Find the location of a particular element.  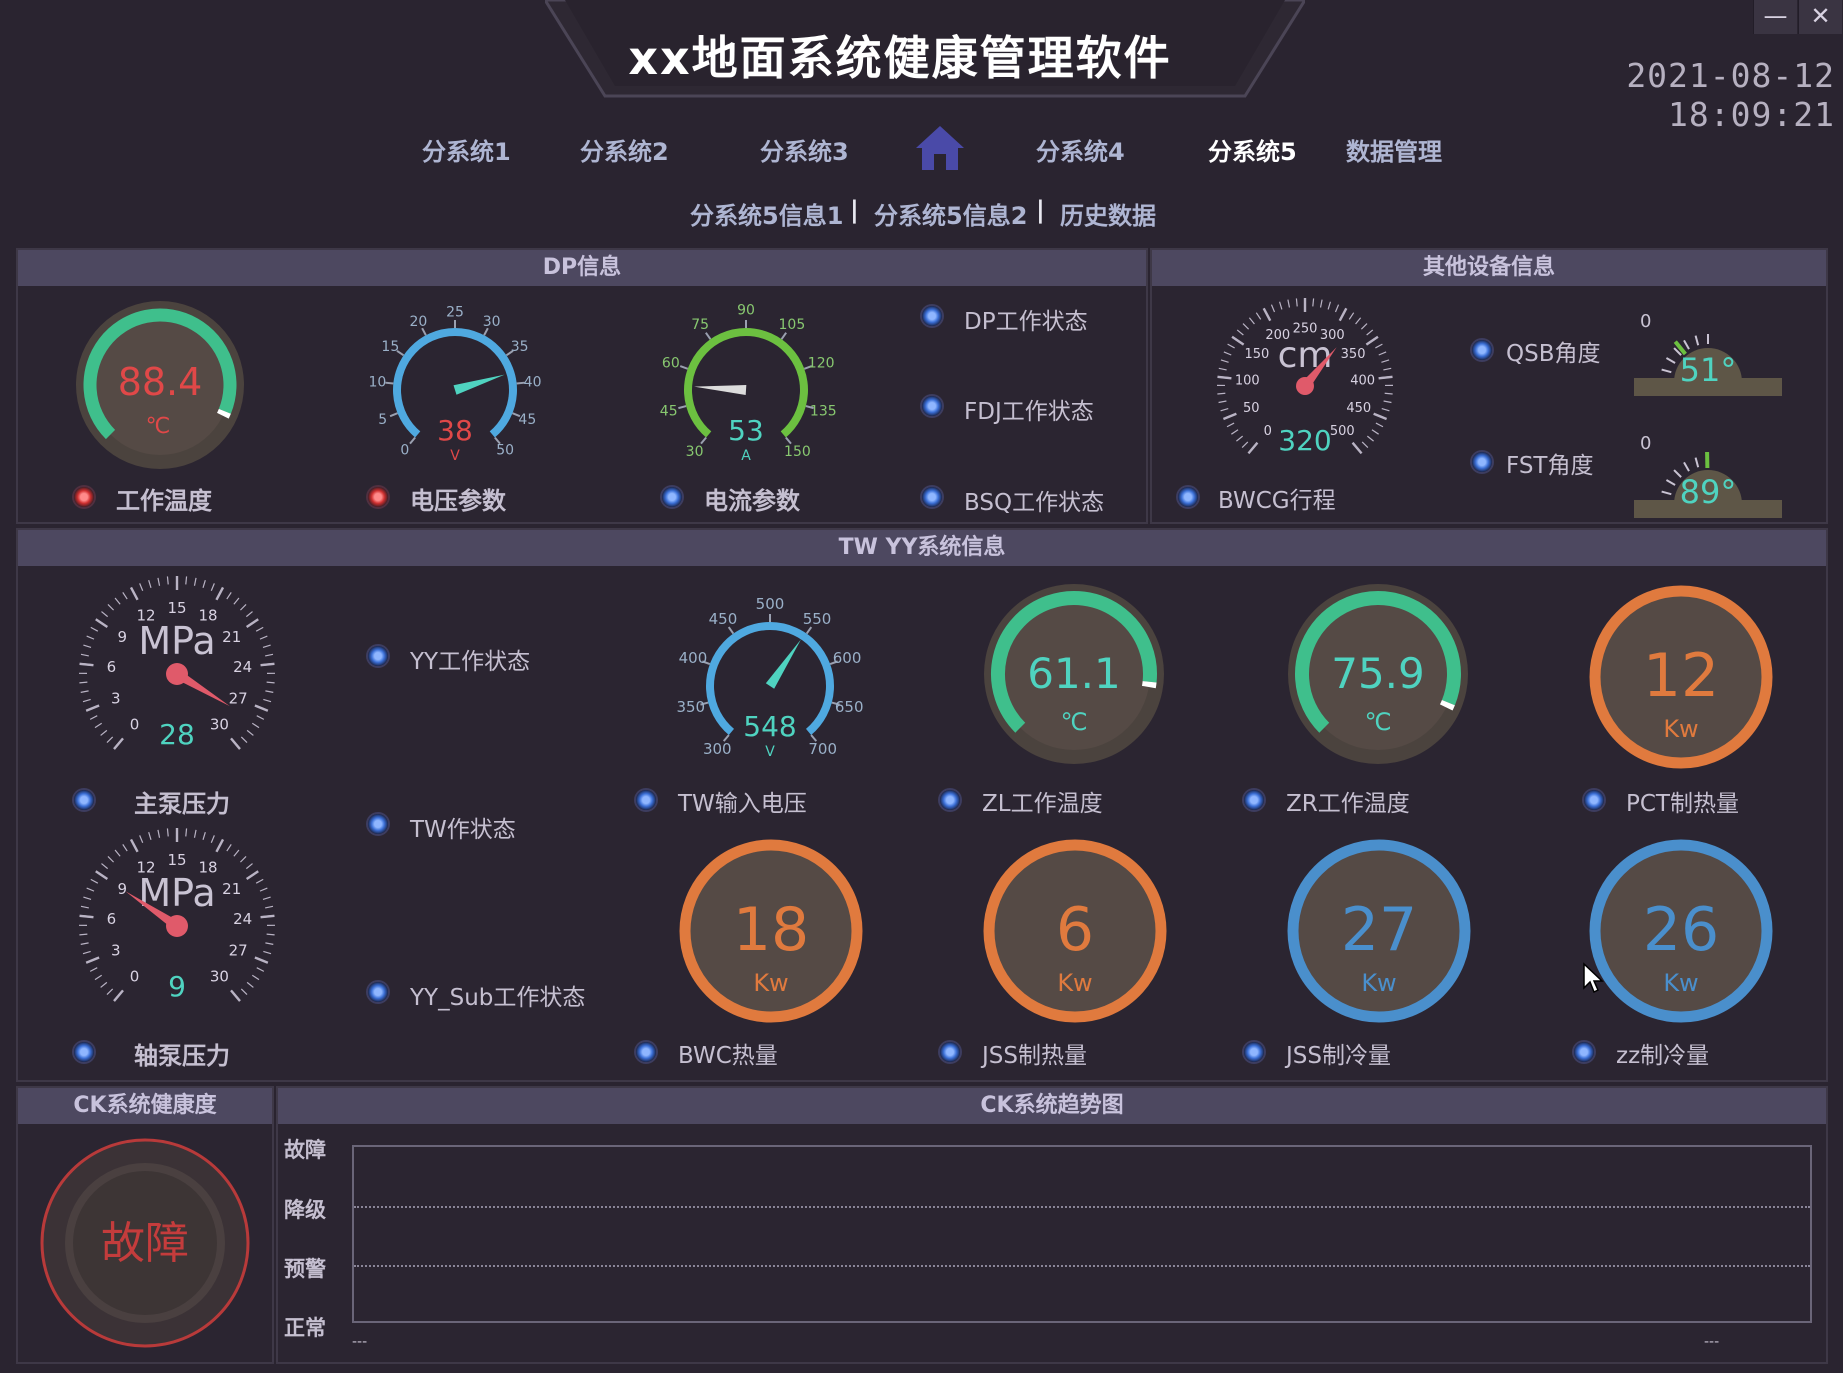

zr-temp-value: 75.9 is located at coordinates (1378, 673).